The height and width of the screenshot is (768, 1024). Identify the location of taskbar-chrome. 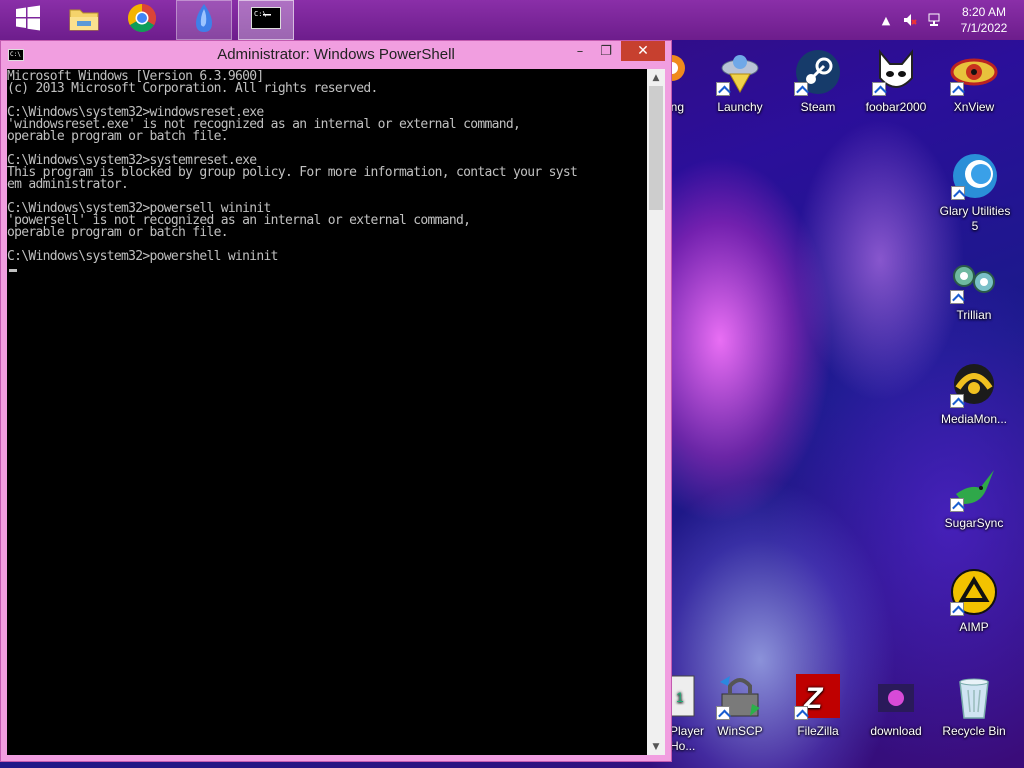
(142, 20).